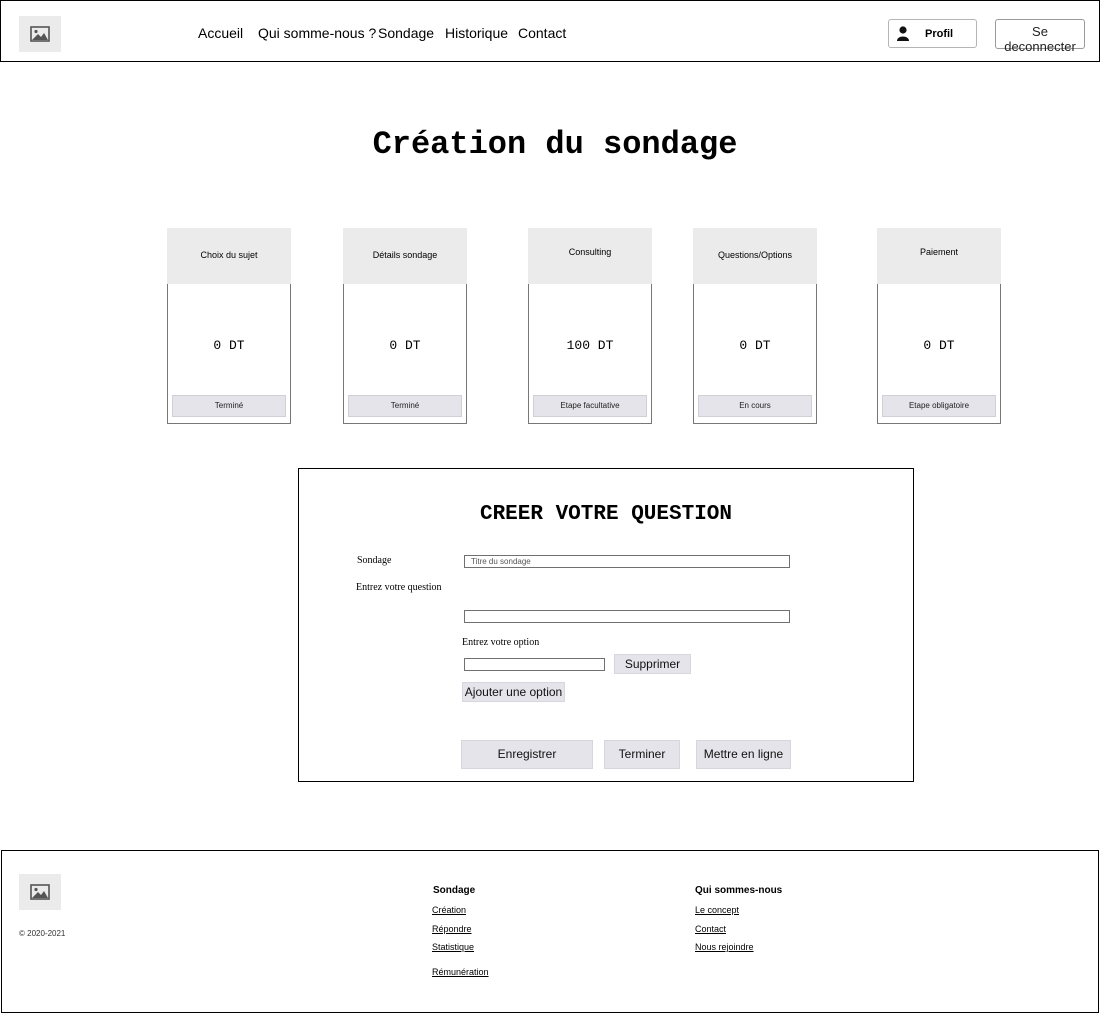 The height and width of the screenshot is (1018, 1100). I want to click on profile-button: Profil, so click(932, 33).